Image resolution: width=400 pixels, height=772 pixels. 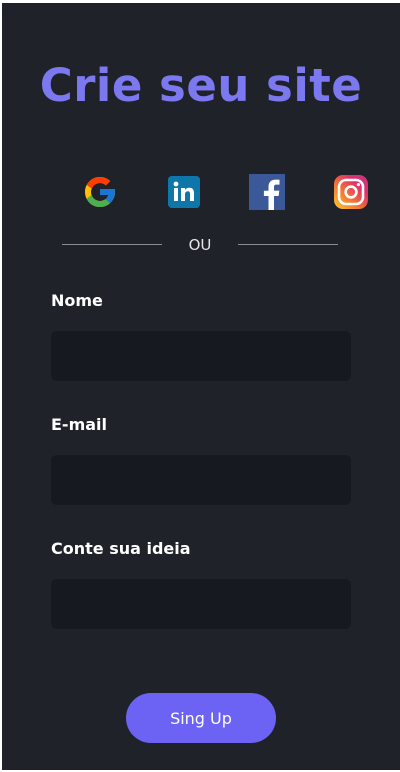 I want to click on facebook-button, so click(x=267, y=192).